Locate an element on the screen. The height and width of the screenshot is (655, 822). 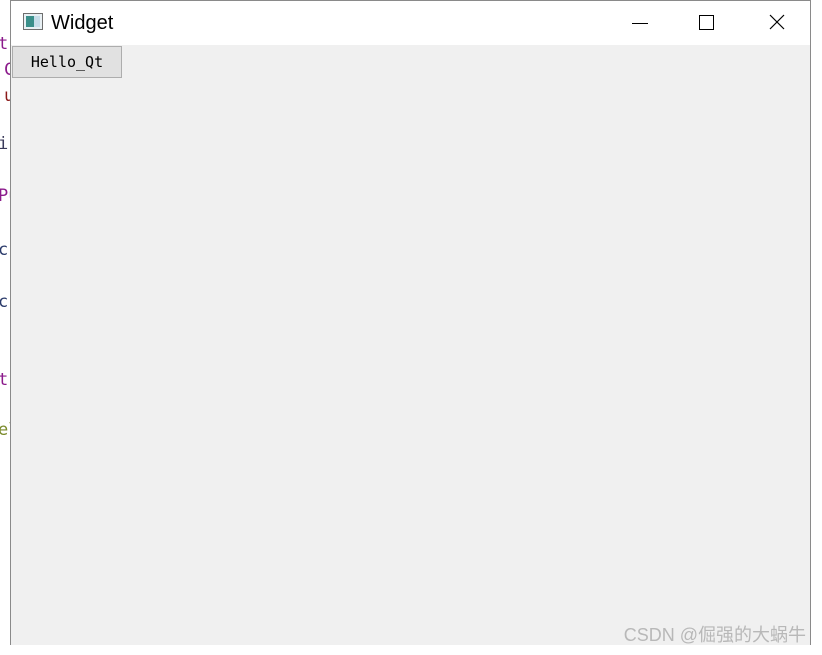
maximize-icon is located at coordinates (706, 22).